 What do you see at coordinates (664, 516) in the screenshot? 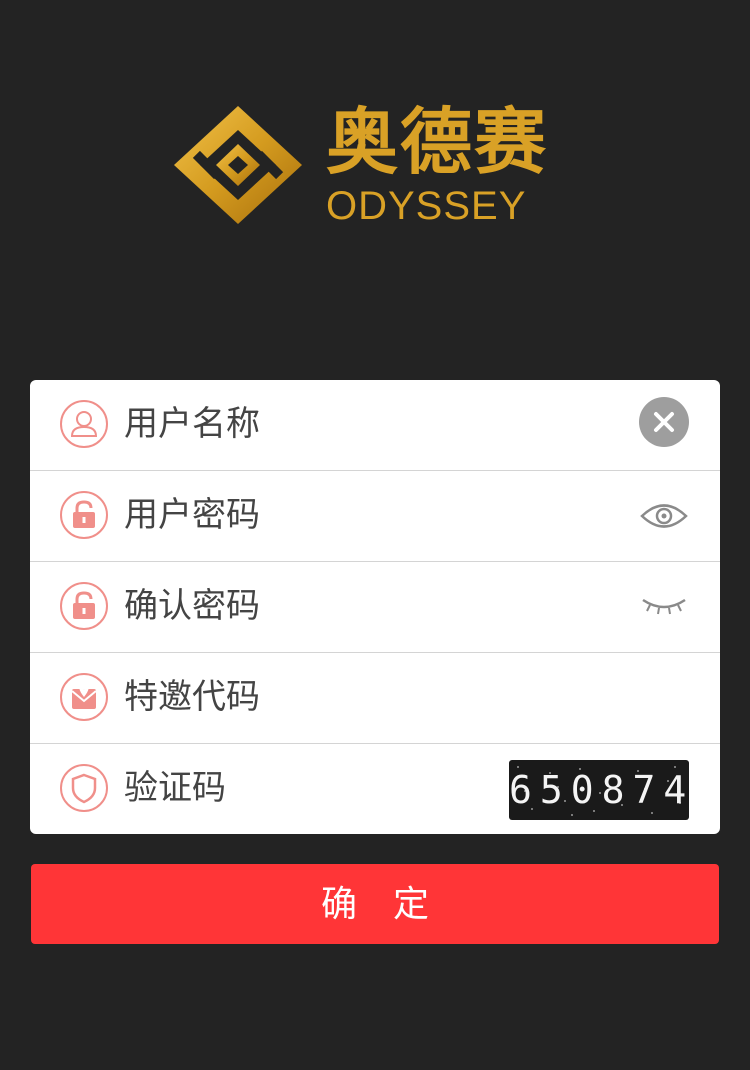
I see `eye-open-icon` at bounding box center [664, 516].